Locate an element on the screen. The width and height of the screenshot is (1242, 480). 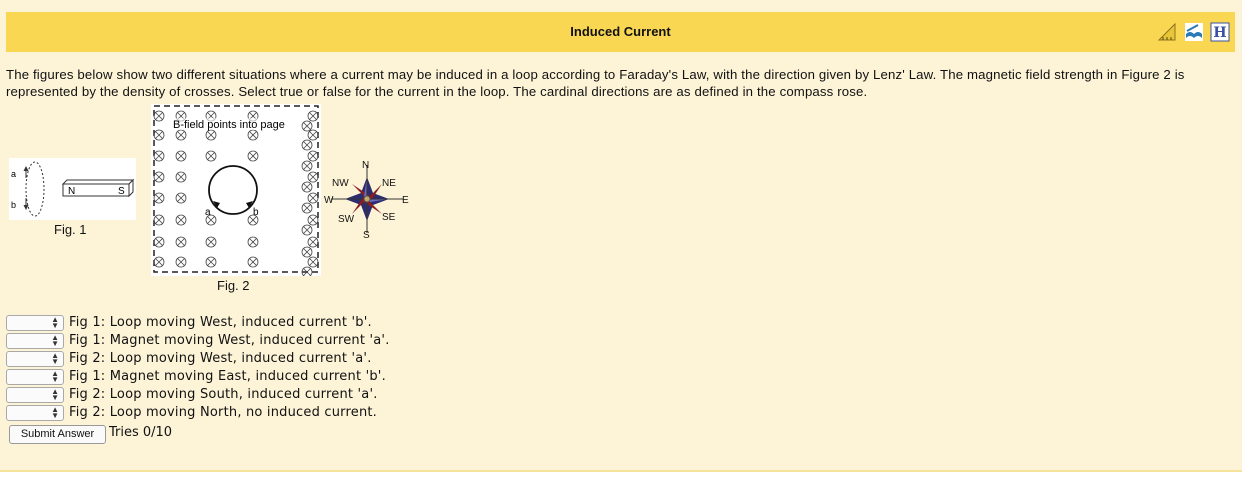
figure-2: B-field points into page a b is located at coordinates (236, 190).